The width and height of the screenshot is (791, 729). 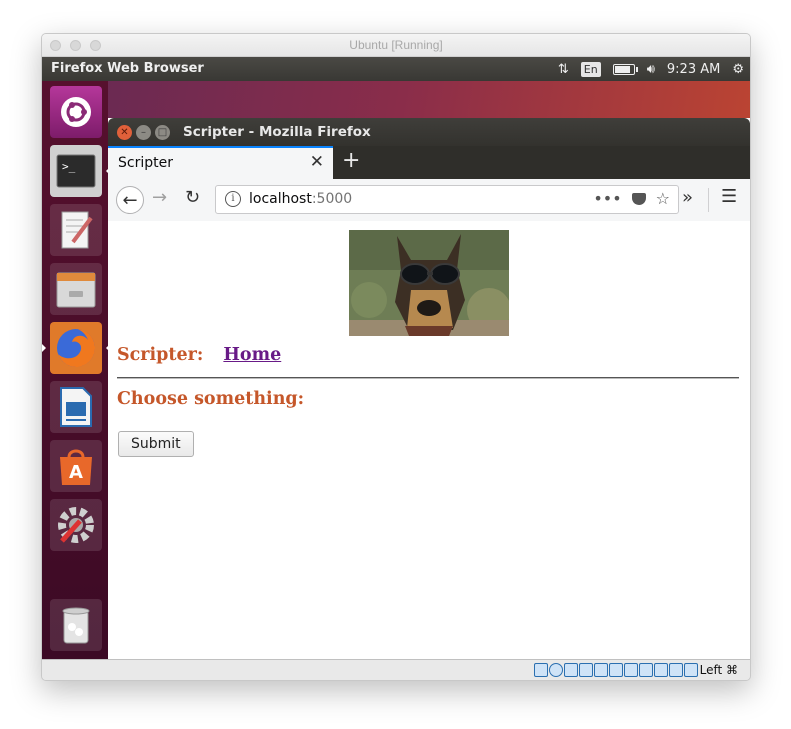 I want to click on display-icon, so click(x=631, y=670).